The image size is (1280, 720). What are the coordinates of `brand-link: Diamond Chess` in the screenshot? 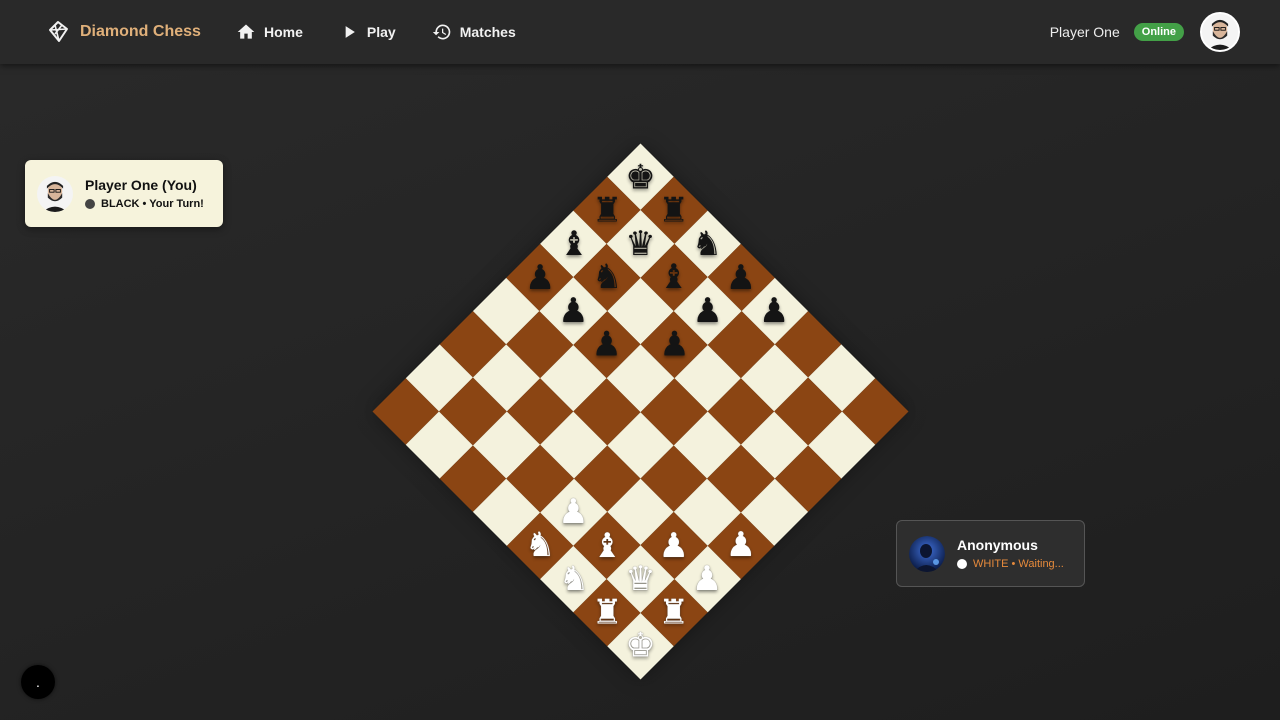 It's located at (123, 32).